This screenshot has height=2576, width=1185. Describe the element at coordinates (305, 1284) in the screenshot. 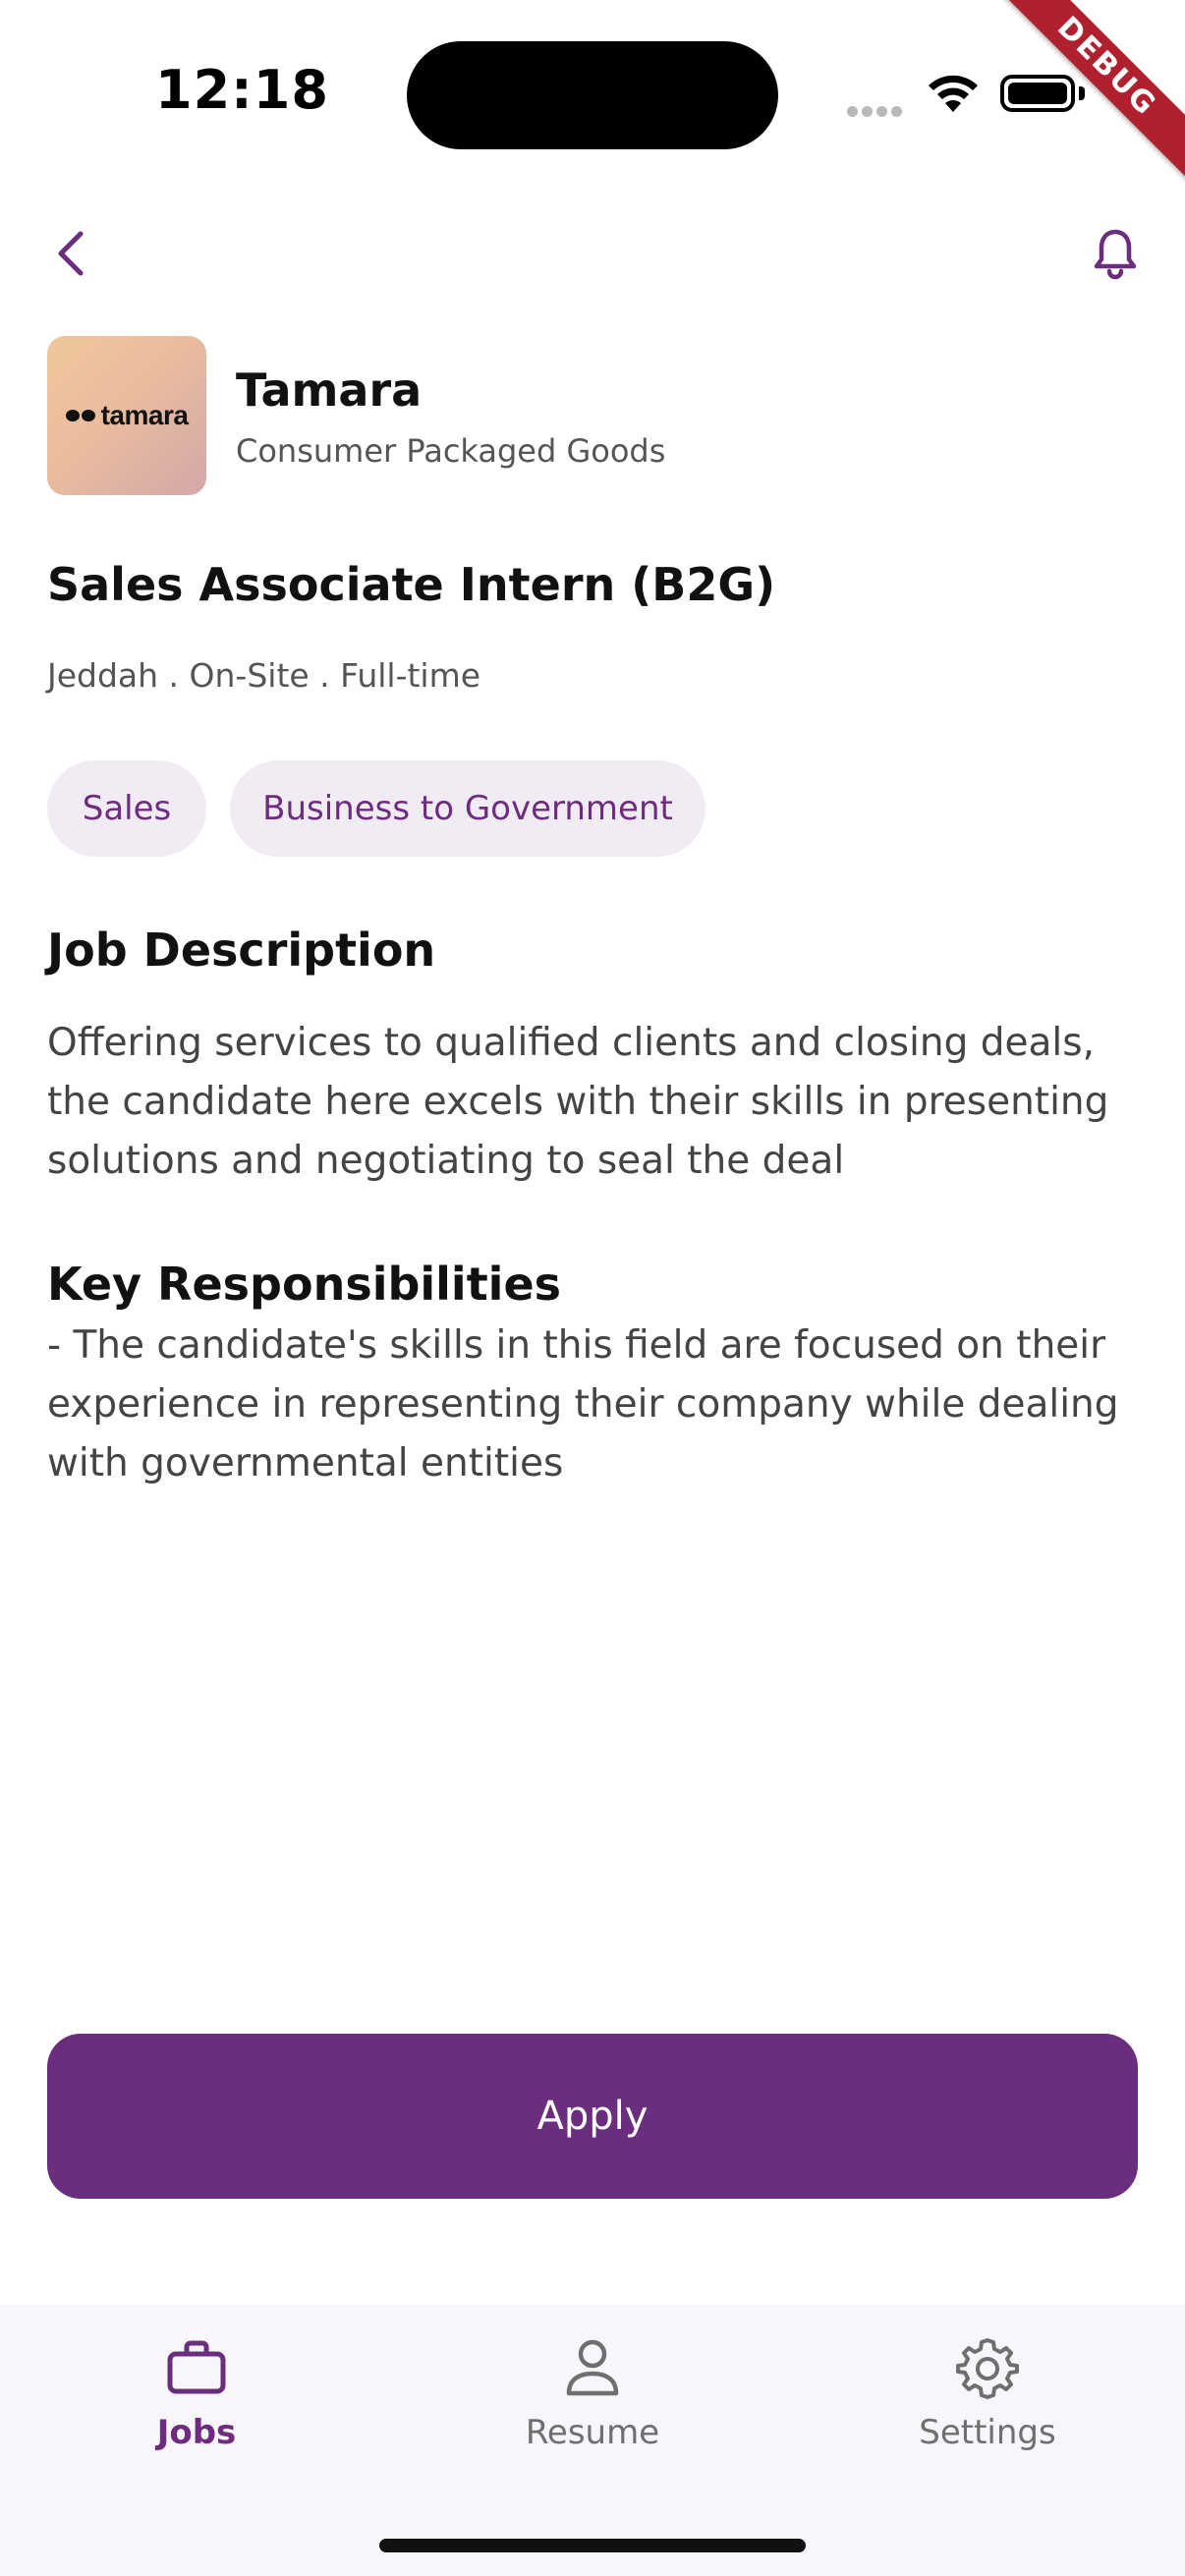

I see `key-responsibilities-heading: Key Responsibilities` at that location.